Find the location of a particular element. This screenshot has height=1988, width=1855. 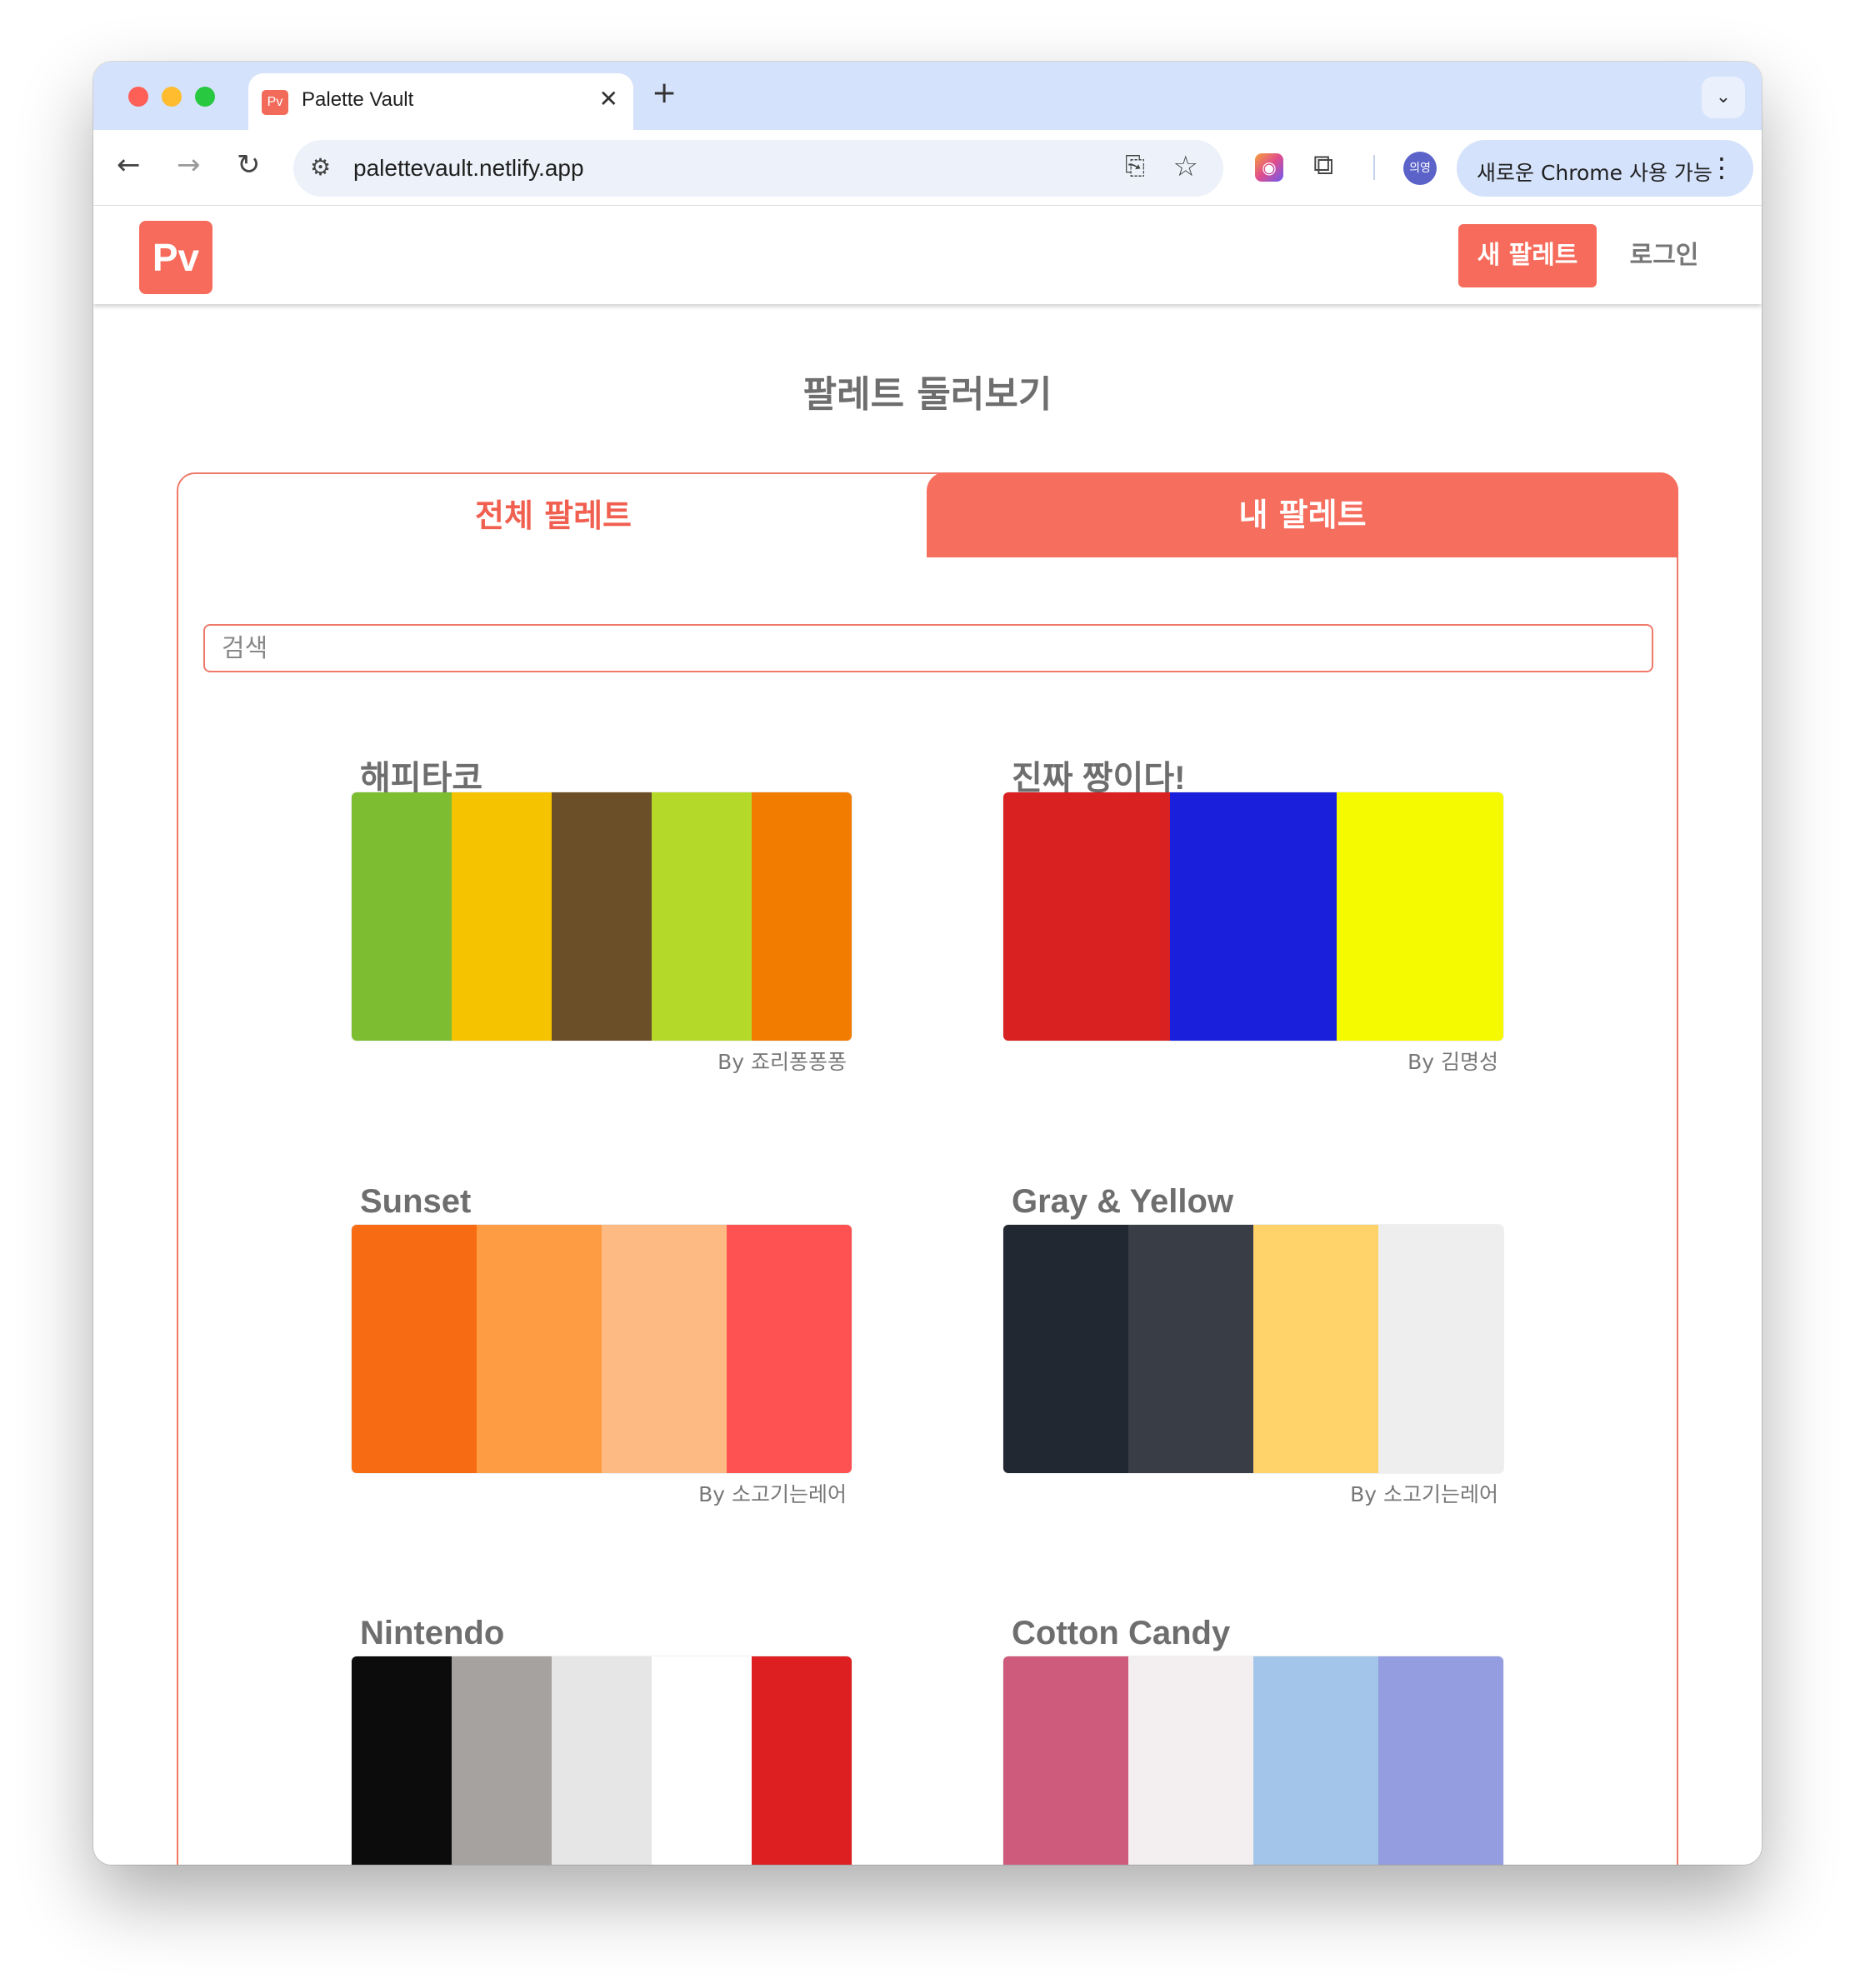

search-input is located at coordinates (928, 648).